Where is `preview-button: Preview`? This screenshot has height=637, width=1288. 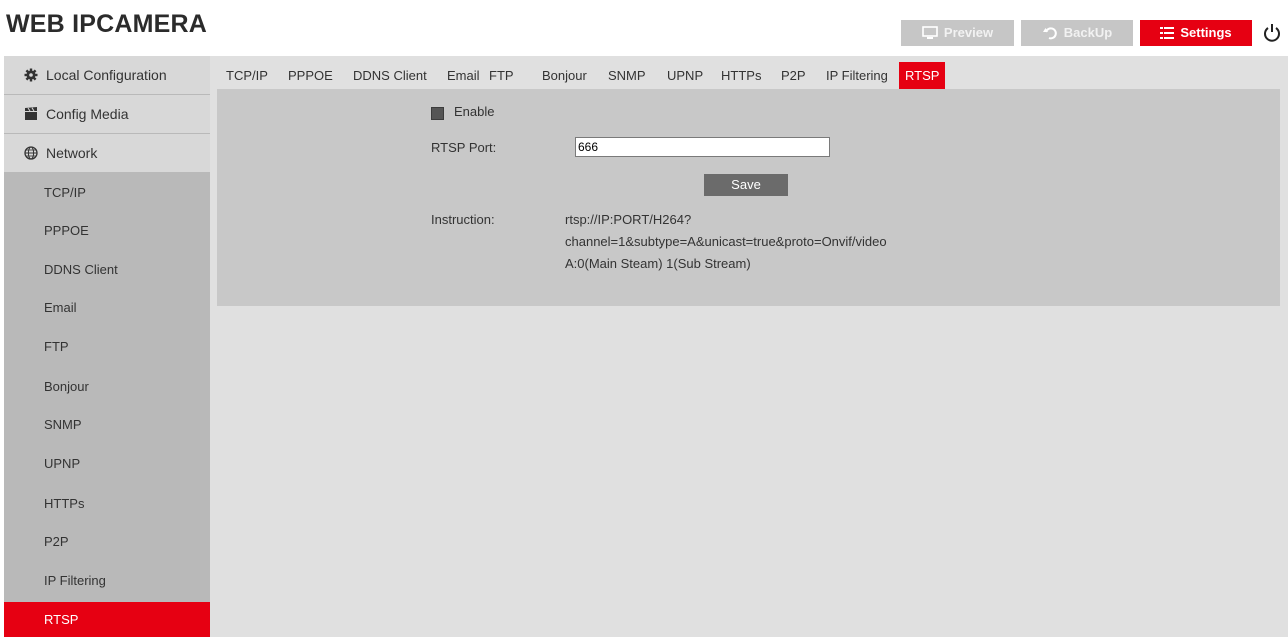
preview-button: Preview is located at coordinates (957, 33).